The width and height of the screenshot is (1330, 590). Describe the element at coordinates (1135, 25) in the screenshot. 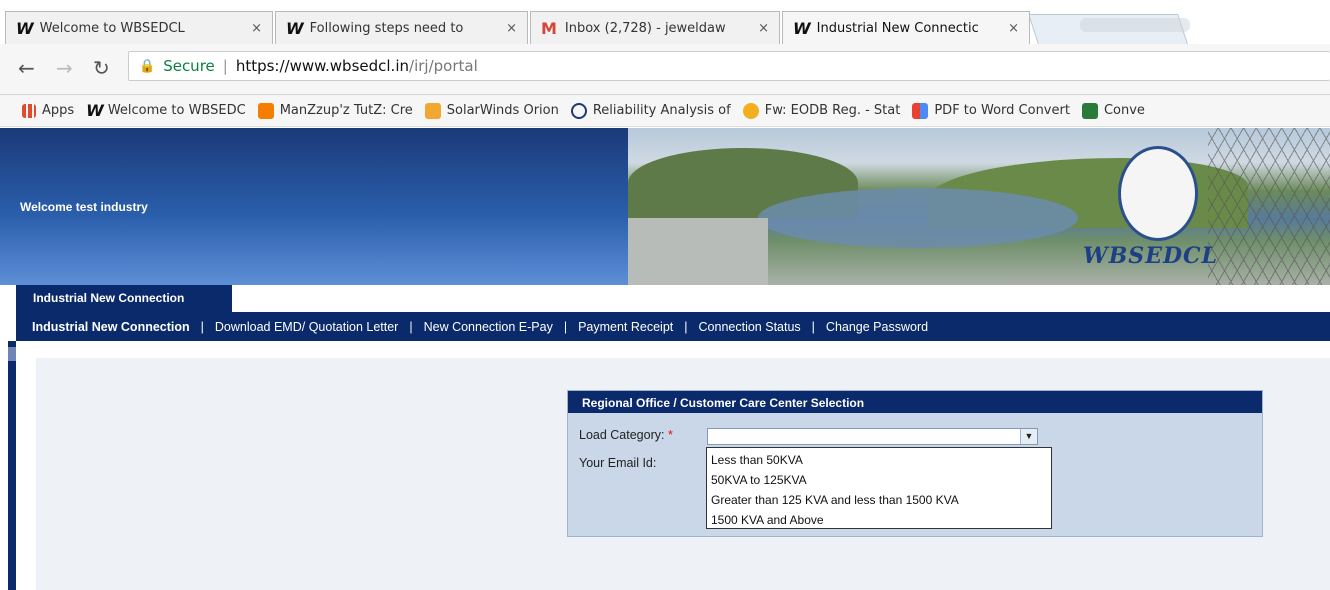

I see `blurred-profile-area` at that location.